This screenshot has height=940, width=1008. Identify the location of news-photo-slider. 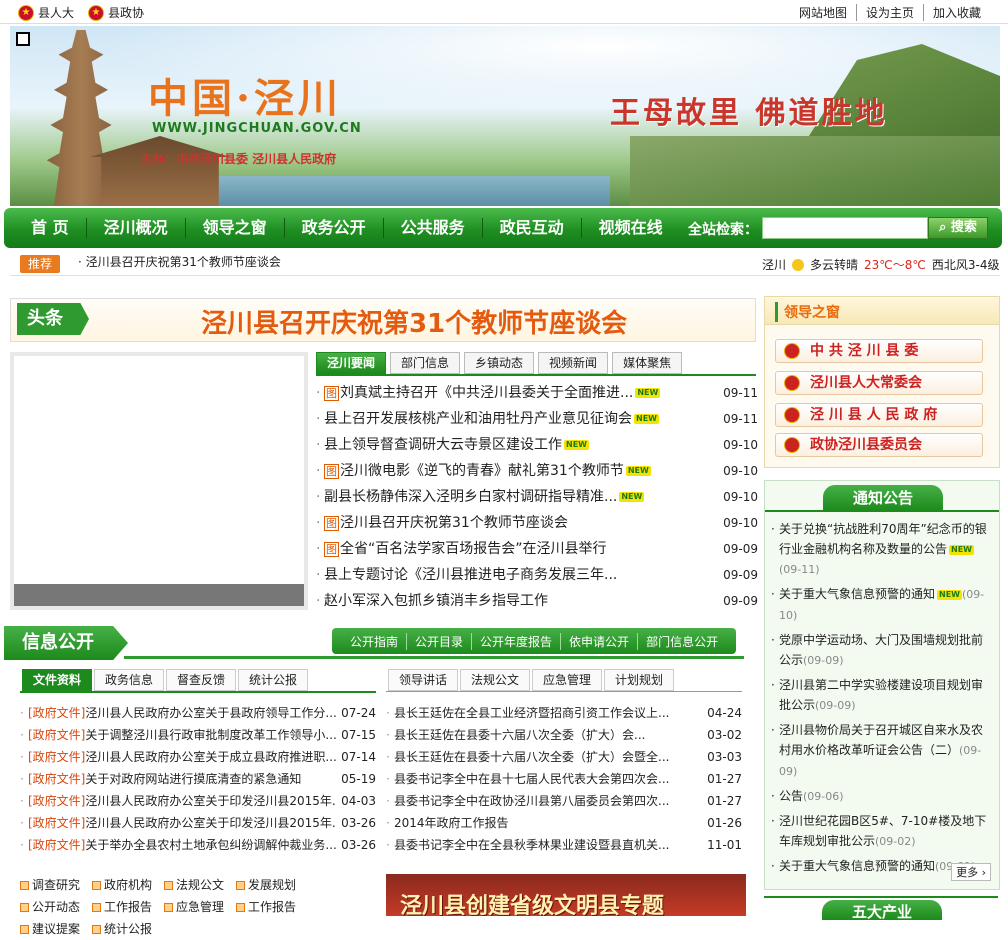
(159, 481).